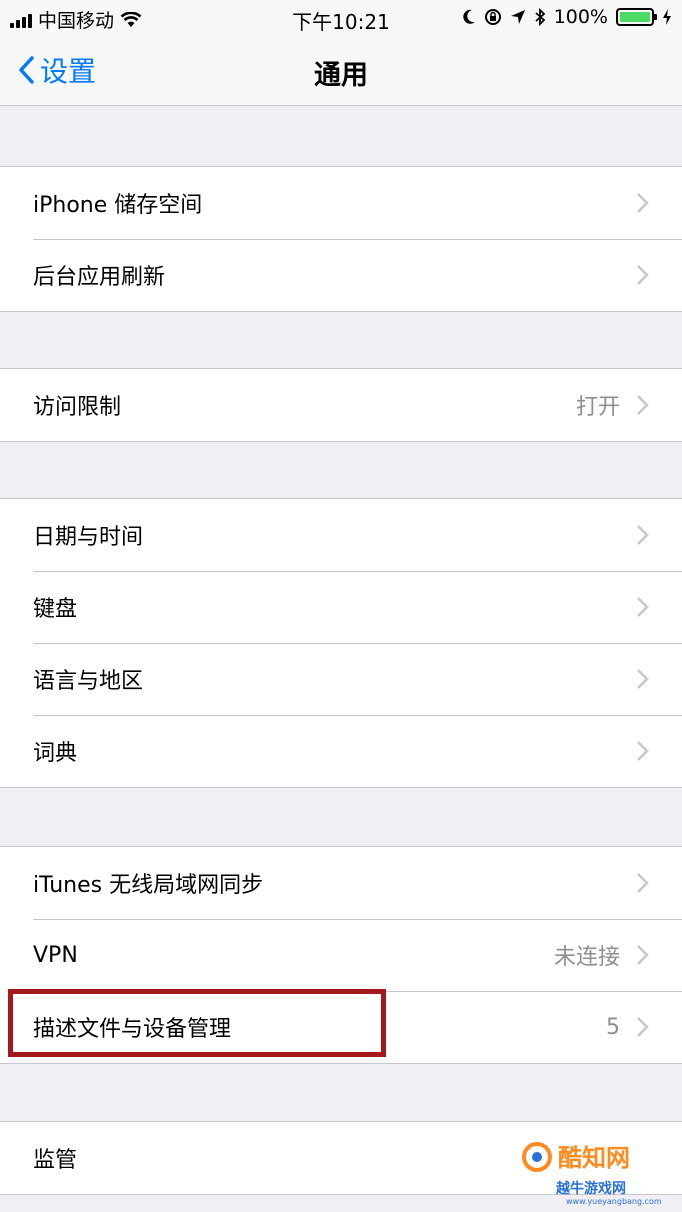 Image resolution: width=682 pixels, height=1212 pixels. What do you see at coordinates (594, 1158) in the screenshot?
I see `watermark-text: 酷知网` at bounding box center [594, 1158].